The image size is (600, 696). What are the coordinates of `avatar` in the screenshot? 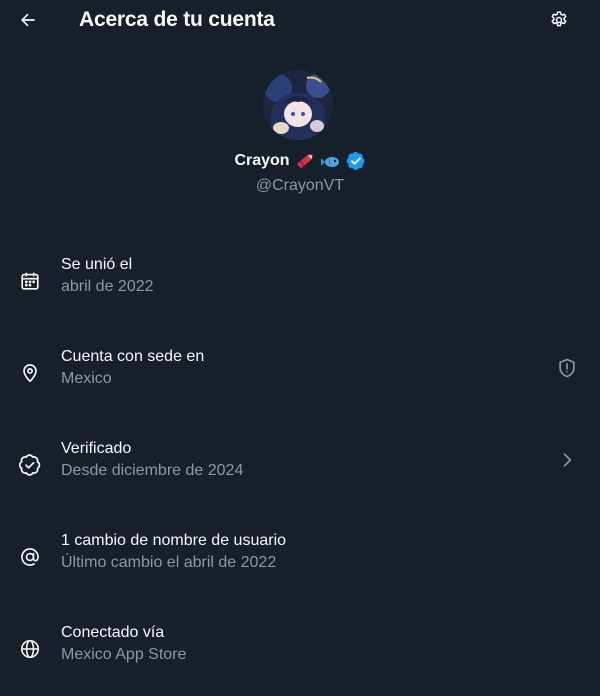 It's located at (298, 105).